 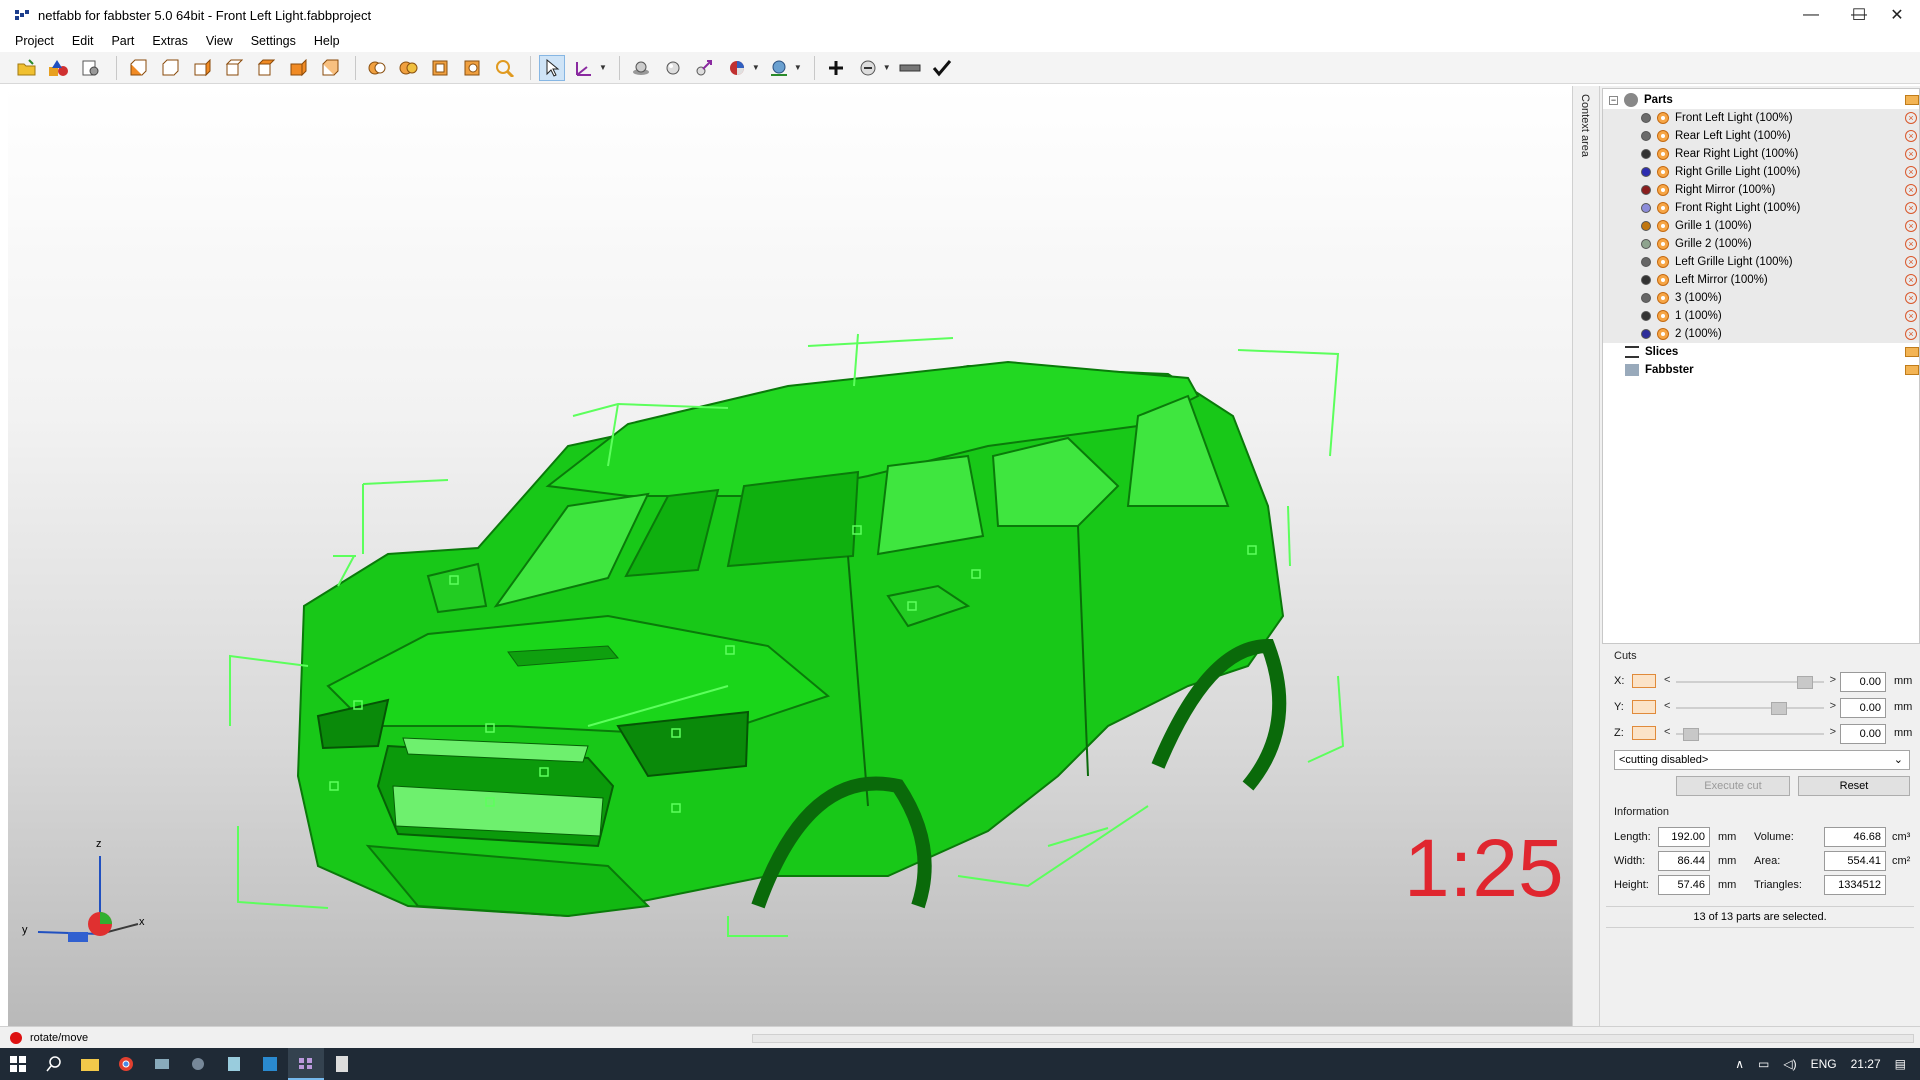 What do you see at coordinates (1761, 370) in the screenshot?
I see `tree-fabbster: Fabbster` at bounding box center [1761, 370].